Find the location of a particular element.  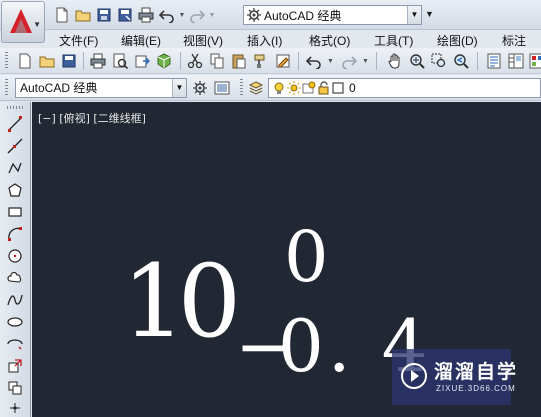

properties-icon is located at coordinates (494, 61).